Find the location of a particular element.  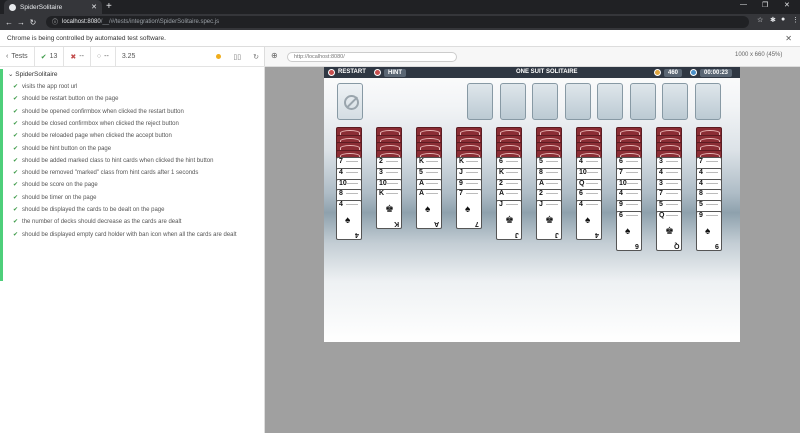

browser-tab: SpiderSolitaire ✕ is located at coordinates (53, 7).